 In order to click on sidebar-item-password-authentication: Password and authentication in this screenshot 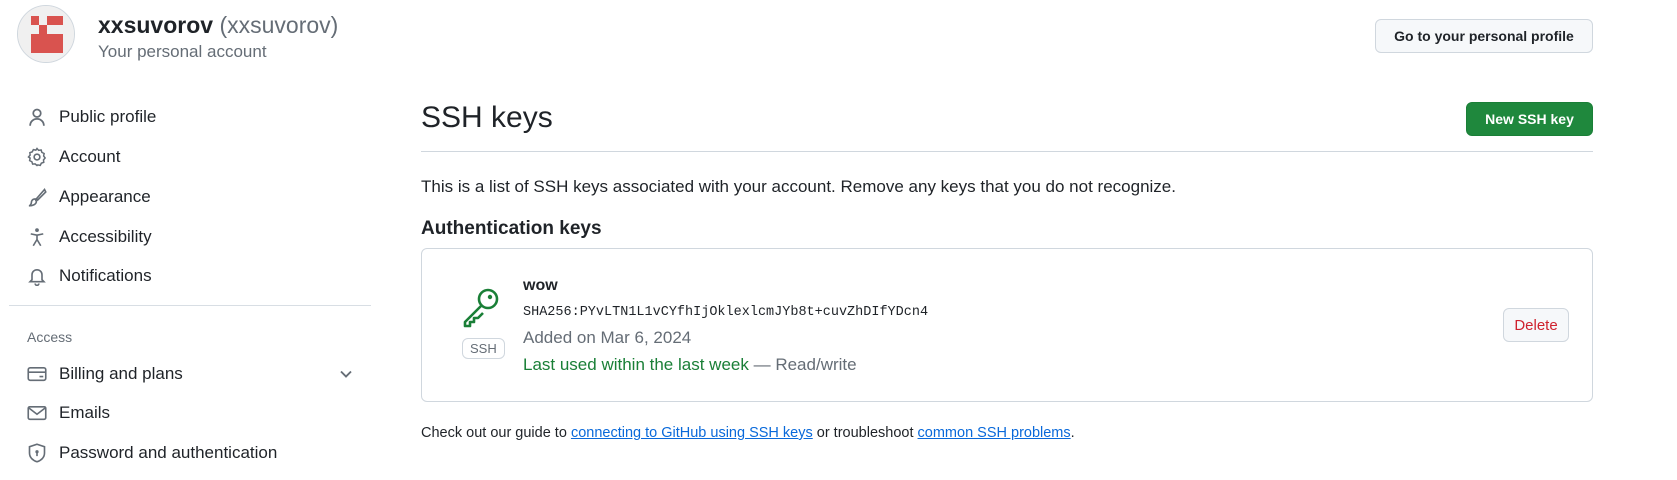, I will do `click(191, 453)`.